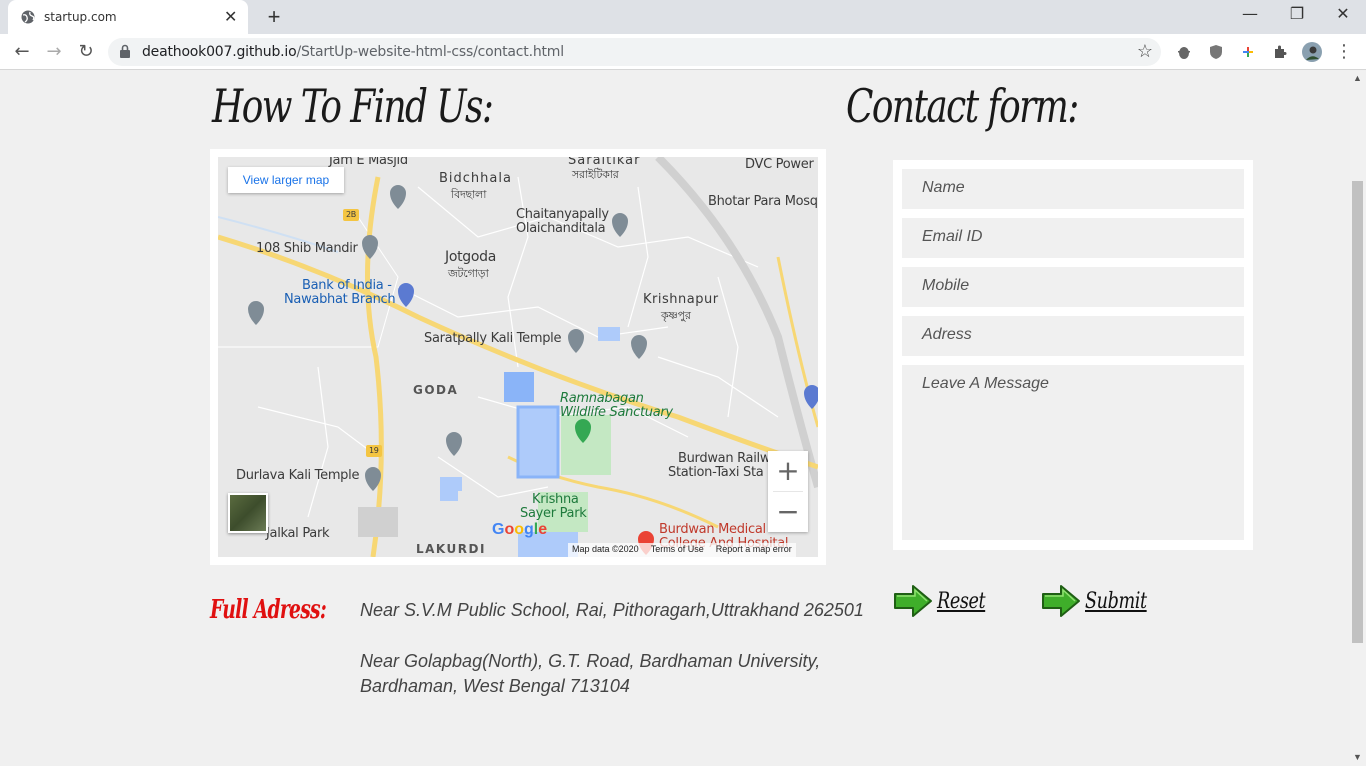  Describe the element at coordinates (1250, 13) in the screenshot. I see `minimize-icon: —` at that location.